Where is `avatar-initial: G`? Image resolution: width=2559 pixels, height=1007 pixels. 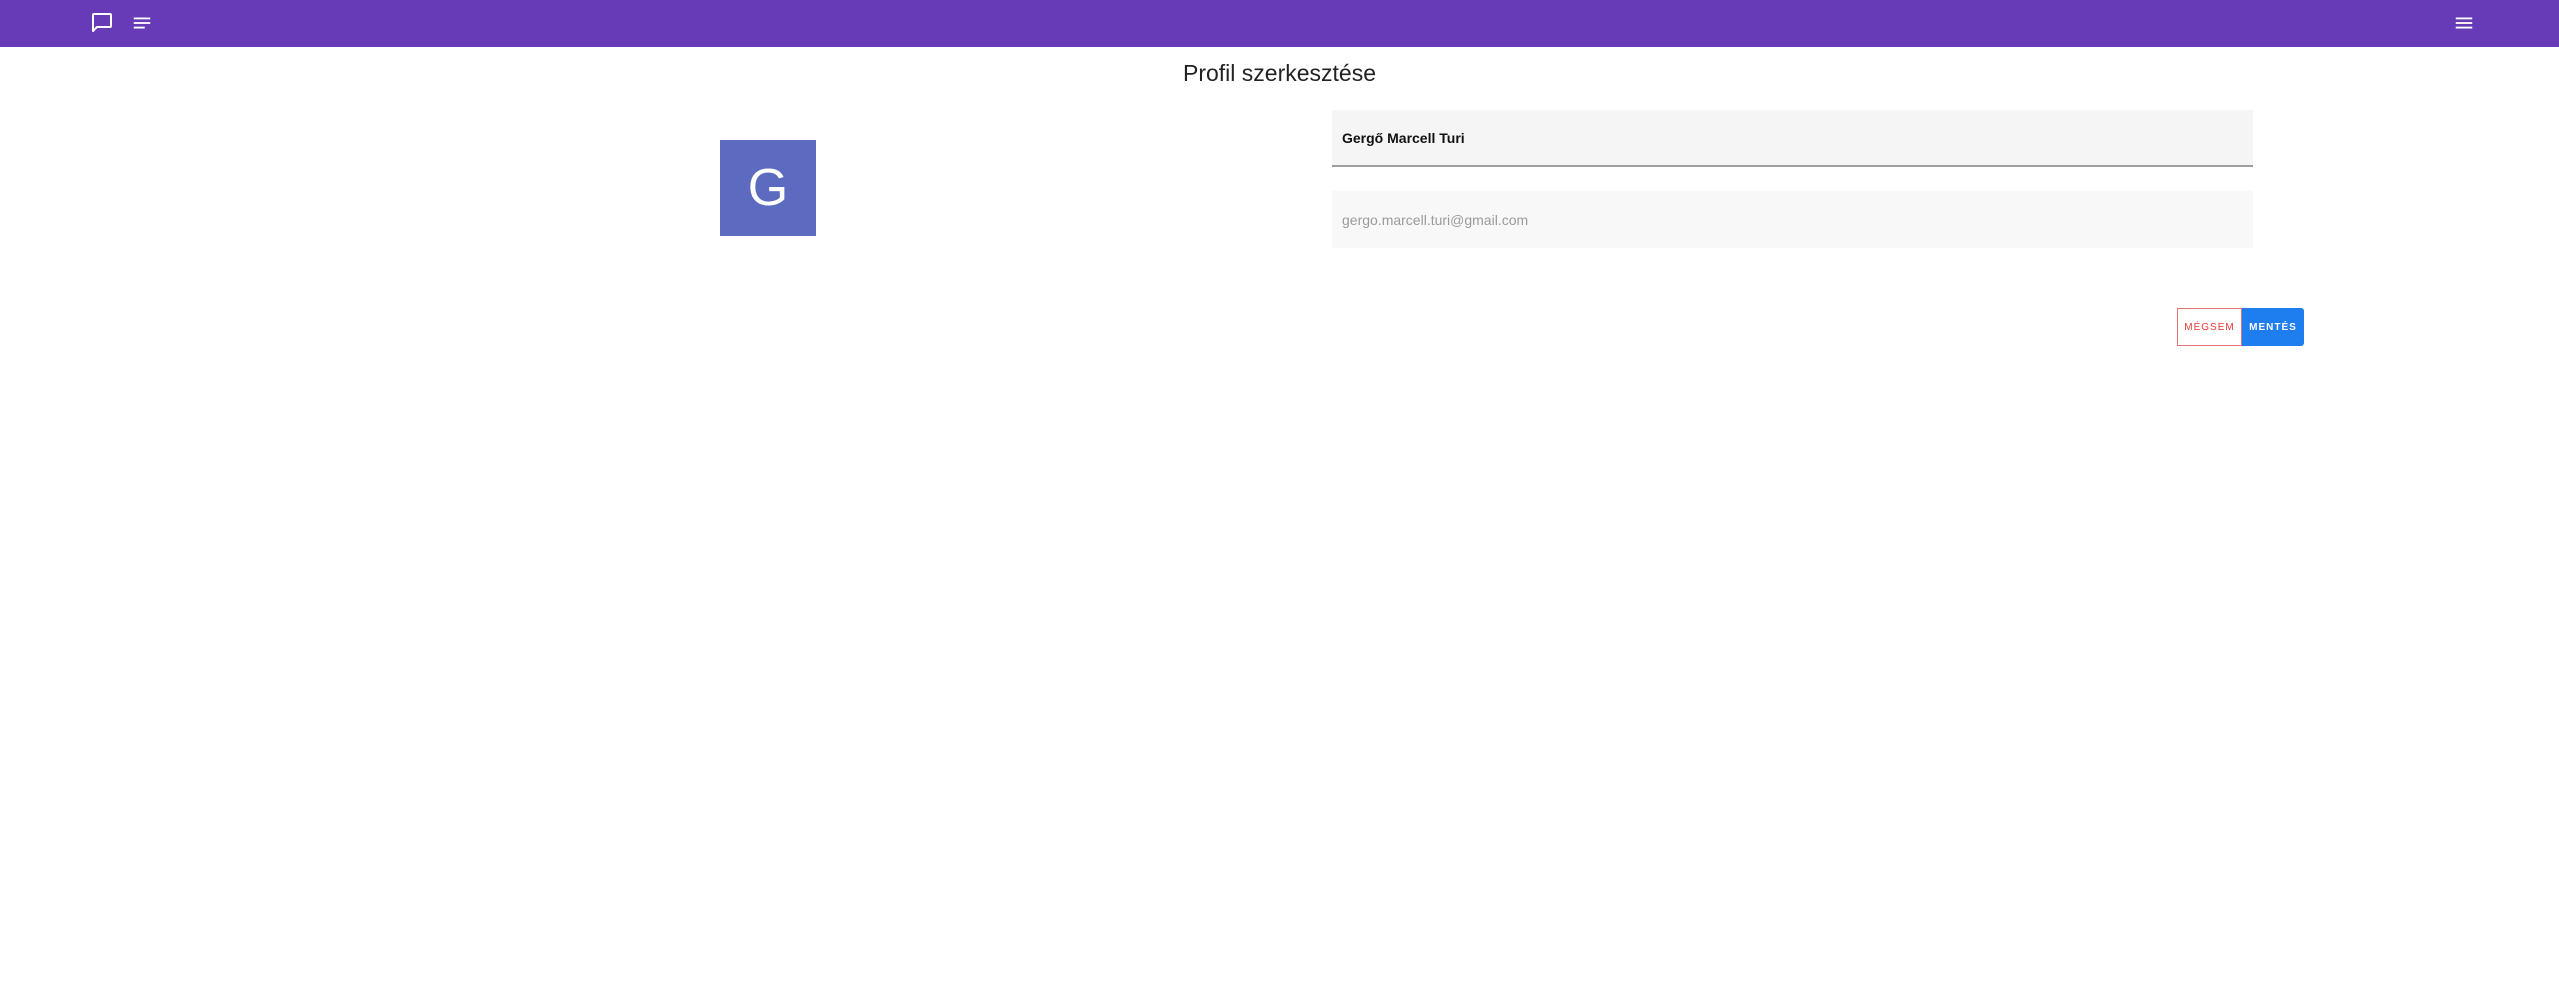 avatar-initial: G is located at coordinates (768, 188).